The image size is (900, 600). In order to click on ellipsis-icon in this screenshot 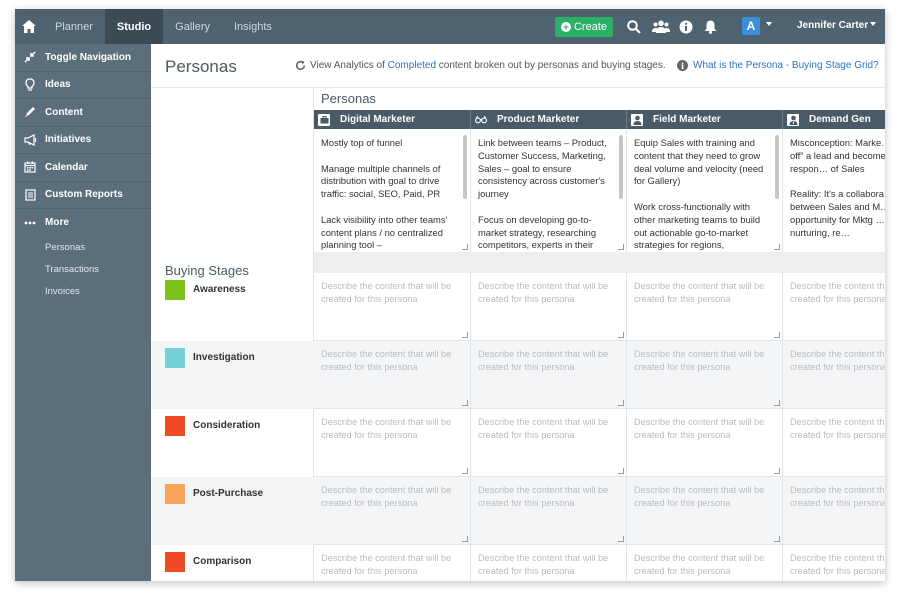, I will do `click(30, 223)`.